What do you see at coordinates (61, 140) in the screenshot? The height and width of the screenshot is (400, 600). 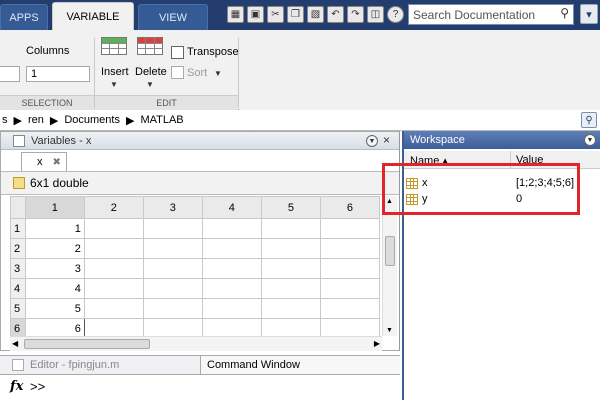 I see `variables-title: Variables - x` at bounding box center [61, 140].